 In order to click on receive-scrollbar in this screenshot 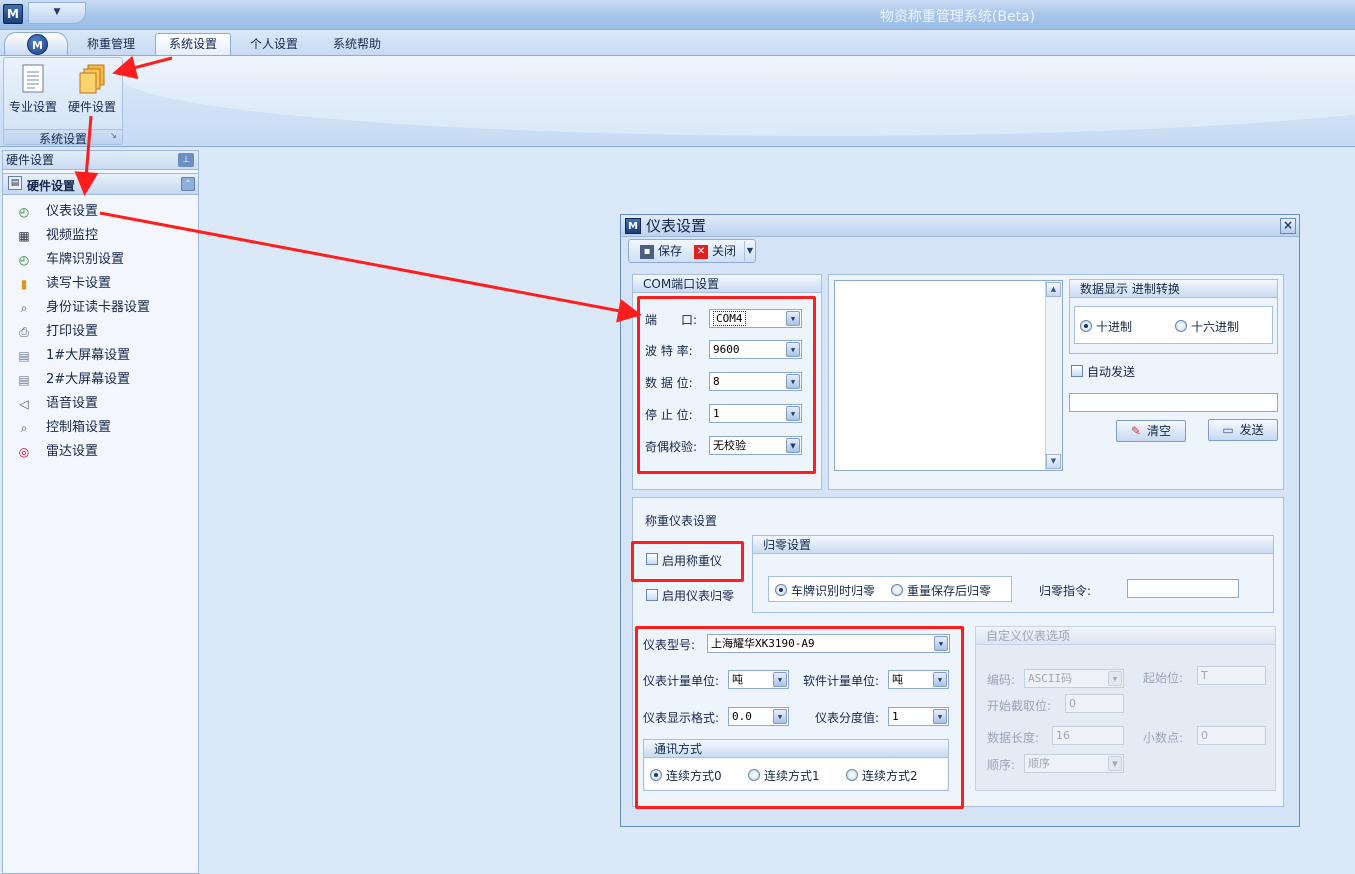, I will do `click(1053, 375)`.